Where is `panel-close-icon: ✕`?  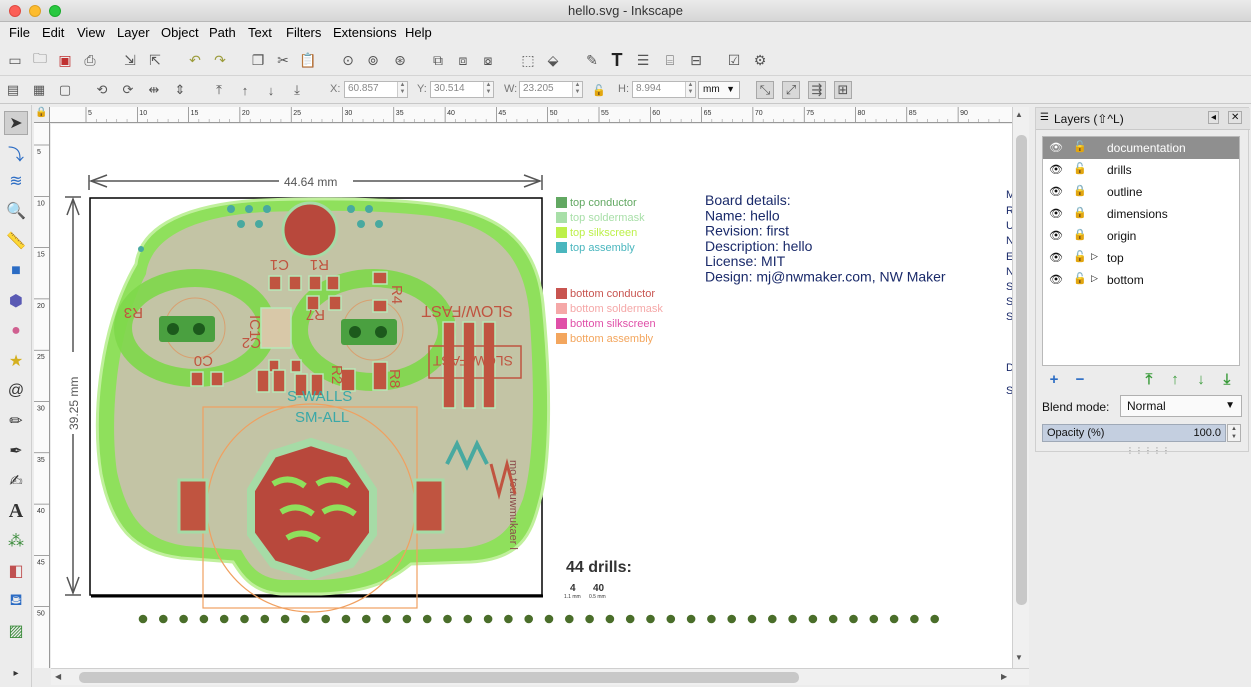 panel-close-icon: ✕ is located at coordinates (1235, 117).